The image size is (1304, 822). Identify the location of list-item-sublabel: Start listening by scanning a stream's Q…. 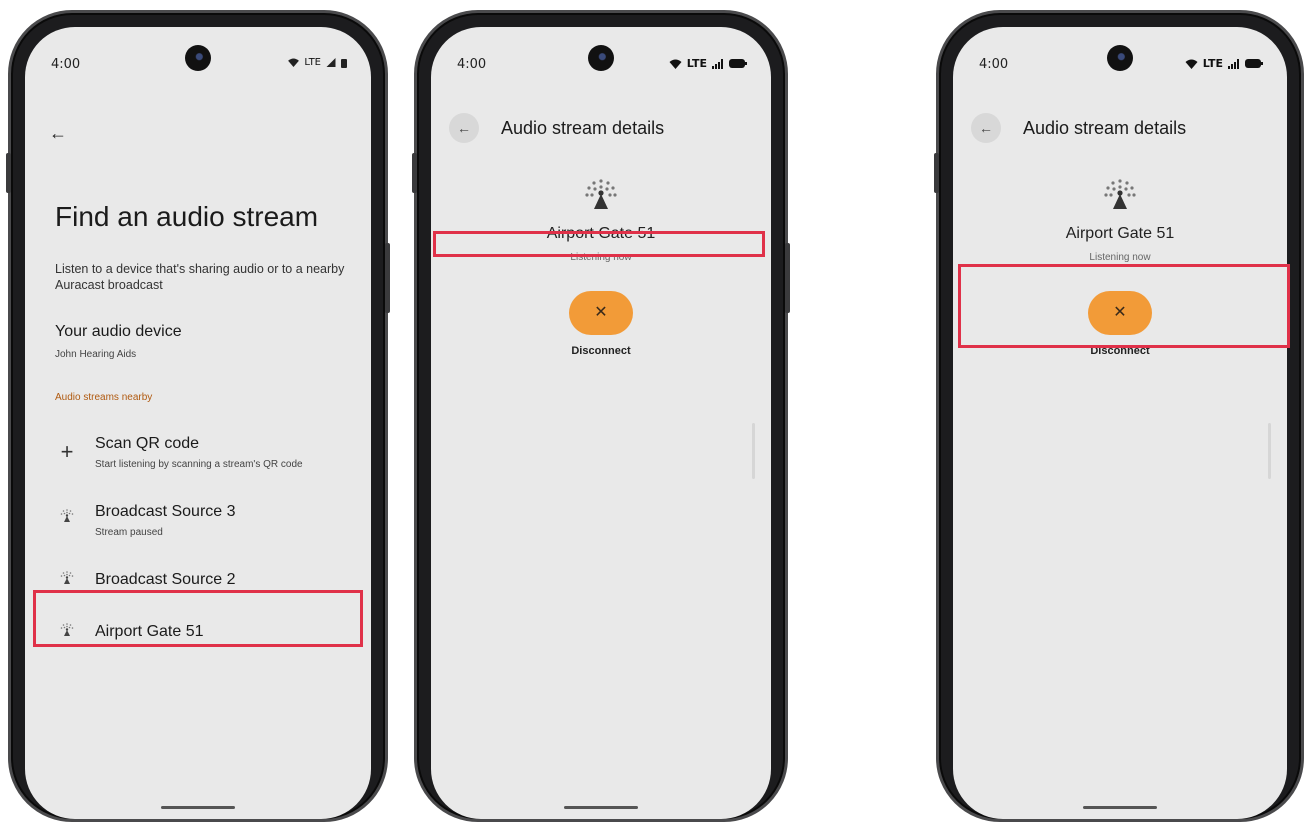
(199, 464).